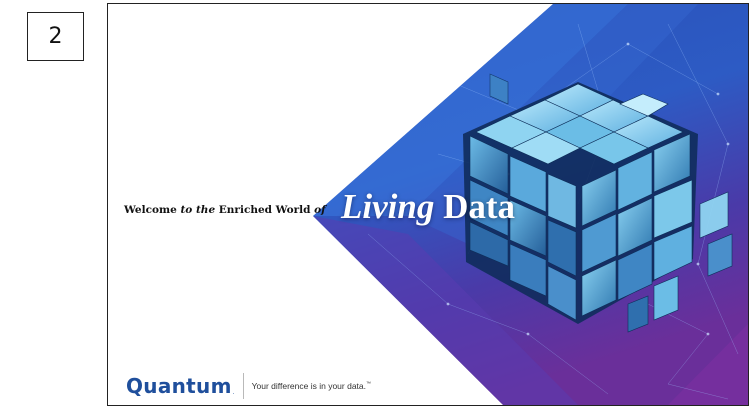  I want to click on tagline: Your difference is in your data.™, so click(311, 386).